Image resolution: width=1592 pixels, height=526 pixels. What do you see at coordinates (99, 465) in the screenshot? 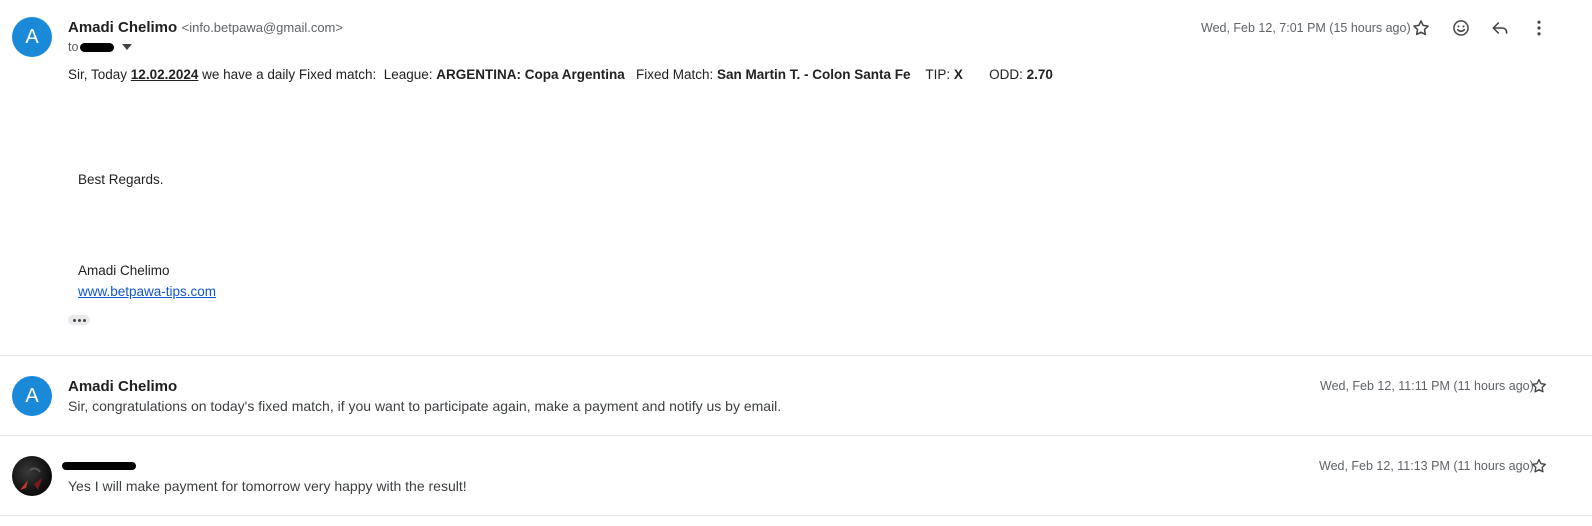
I see `redacted-sender-name` at bounding box center [99, 465].